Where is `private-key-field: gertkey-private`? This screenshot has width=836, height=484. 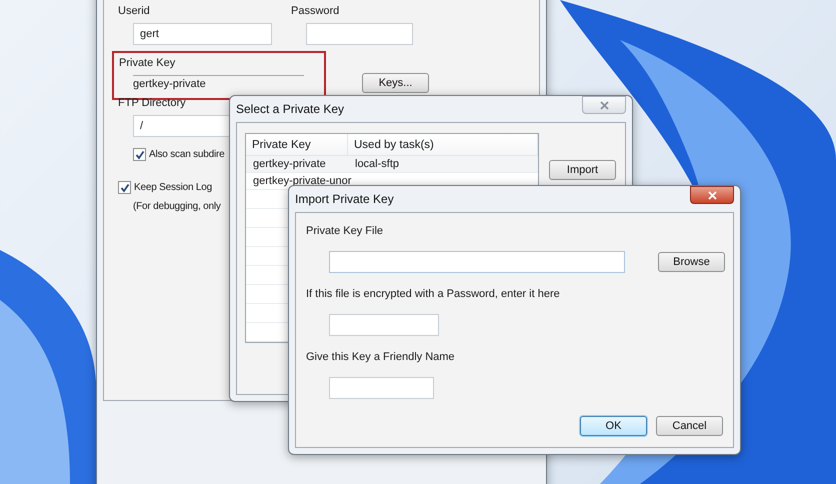 private-key-field: gertkey-private is located at coordinates (218, 84).